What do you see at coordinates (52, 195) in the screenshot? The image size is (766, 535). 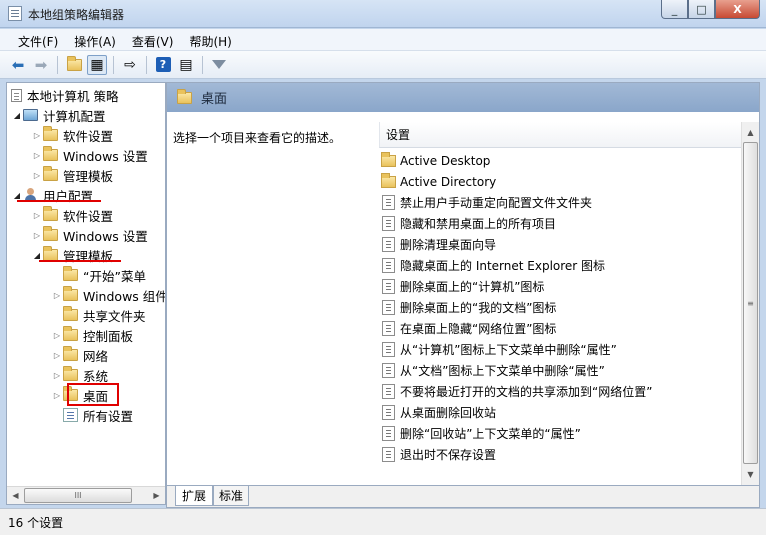 I see `tree-user-config: ◢ 用户配置` at bounding box center [52, 195].